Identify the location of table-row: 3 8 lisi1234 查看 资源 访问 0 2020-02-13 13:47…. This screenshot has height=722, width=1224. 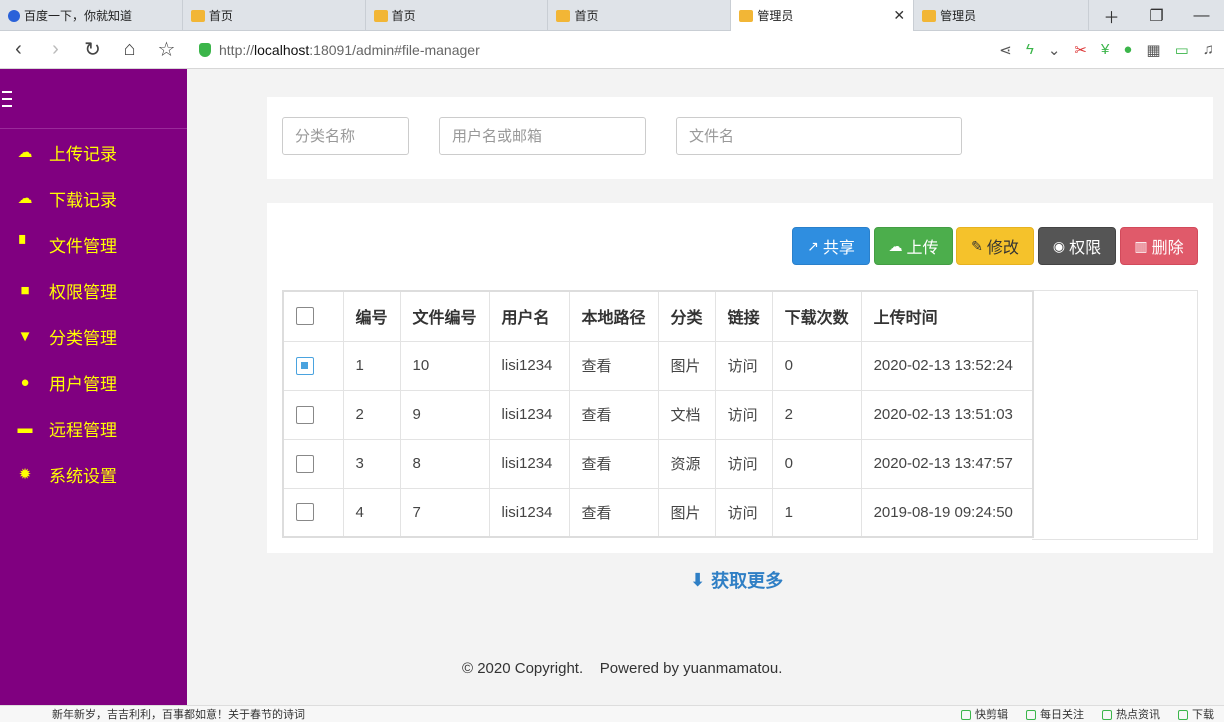
(658, 463).